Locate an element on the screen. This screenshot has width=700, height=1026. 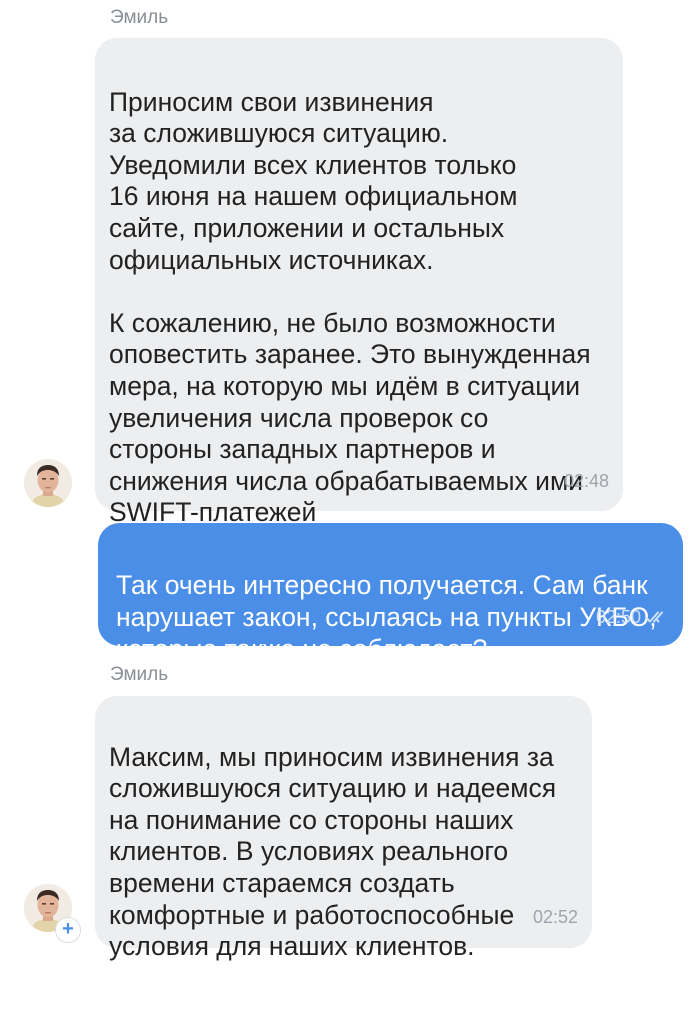
avatar-photo-icon is located at coordinates (48, 483).